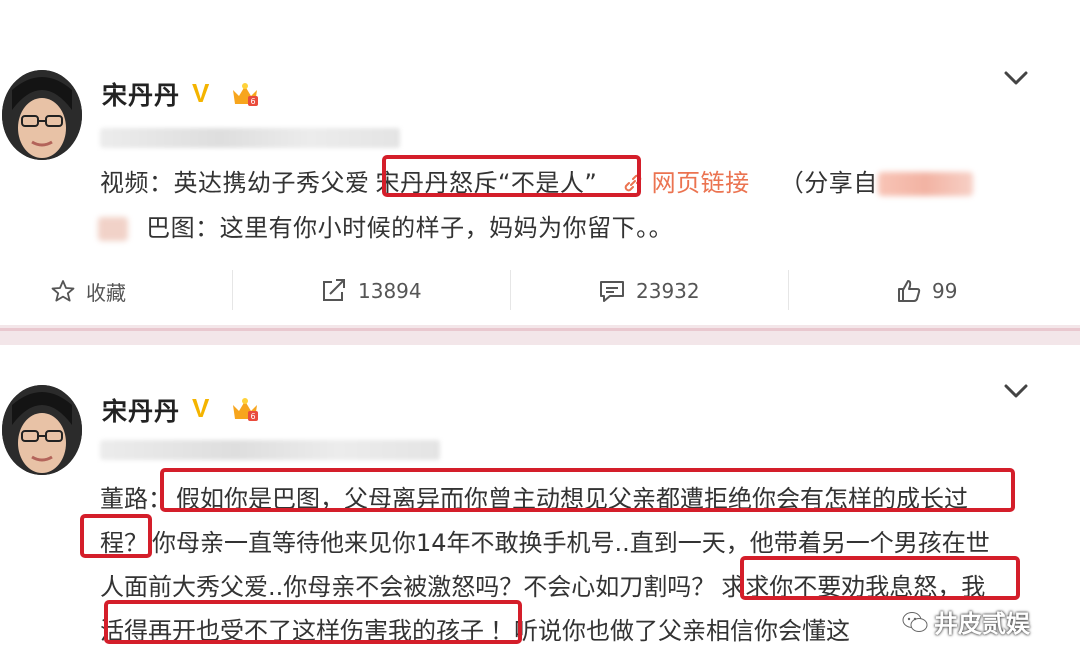  What do you see at coordinates (668, 291) in the screenshot?
I see `comment-count: 23932` at bounding box center [668, 291].